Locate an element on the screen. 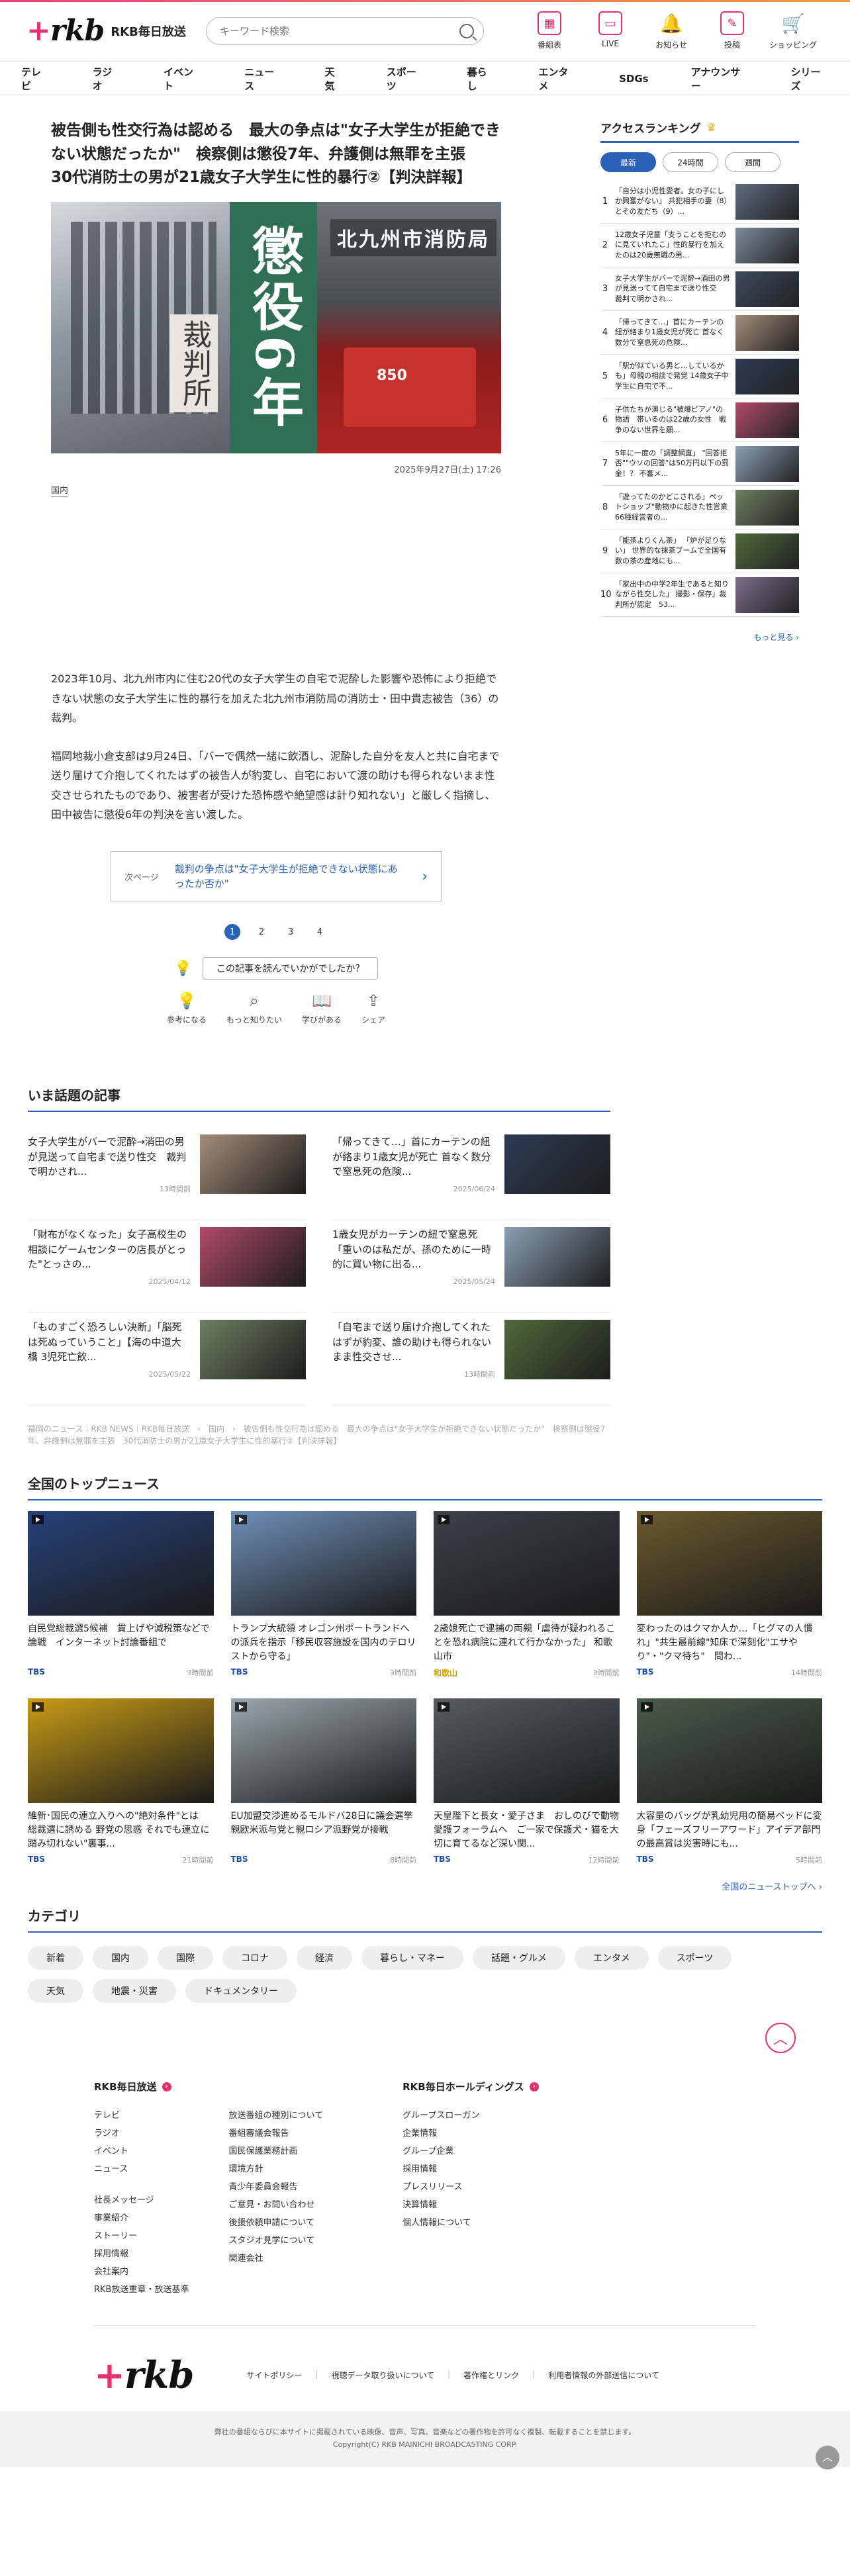  footer-col1-title: RKB毎日放送 › is located at coordinates (208, 2086).